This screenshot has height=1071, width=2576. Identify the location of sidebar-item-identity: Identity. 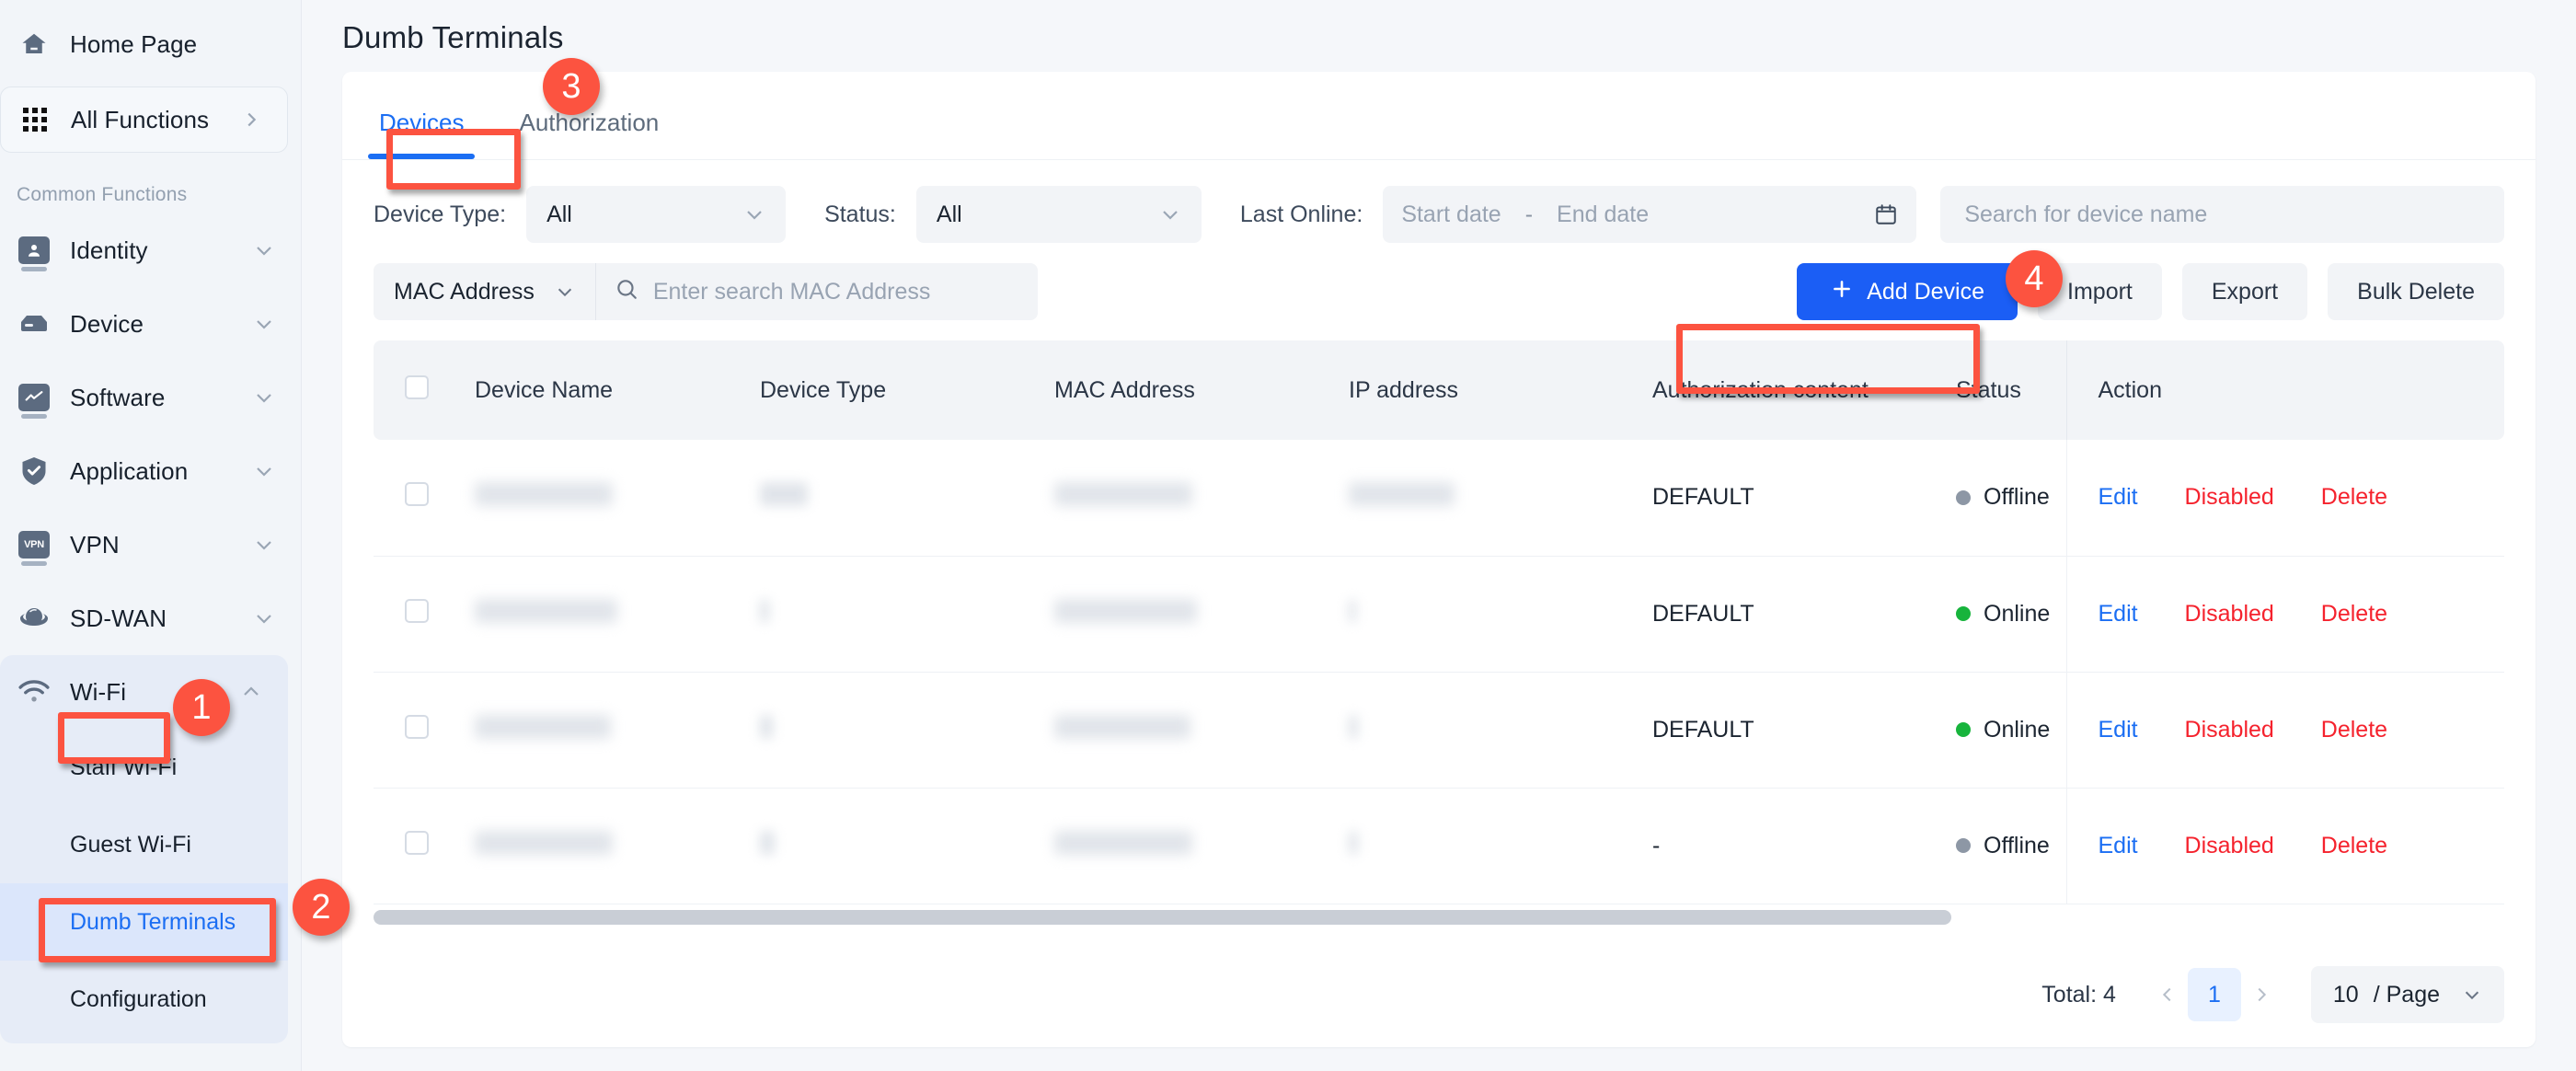
(150, 250).